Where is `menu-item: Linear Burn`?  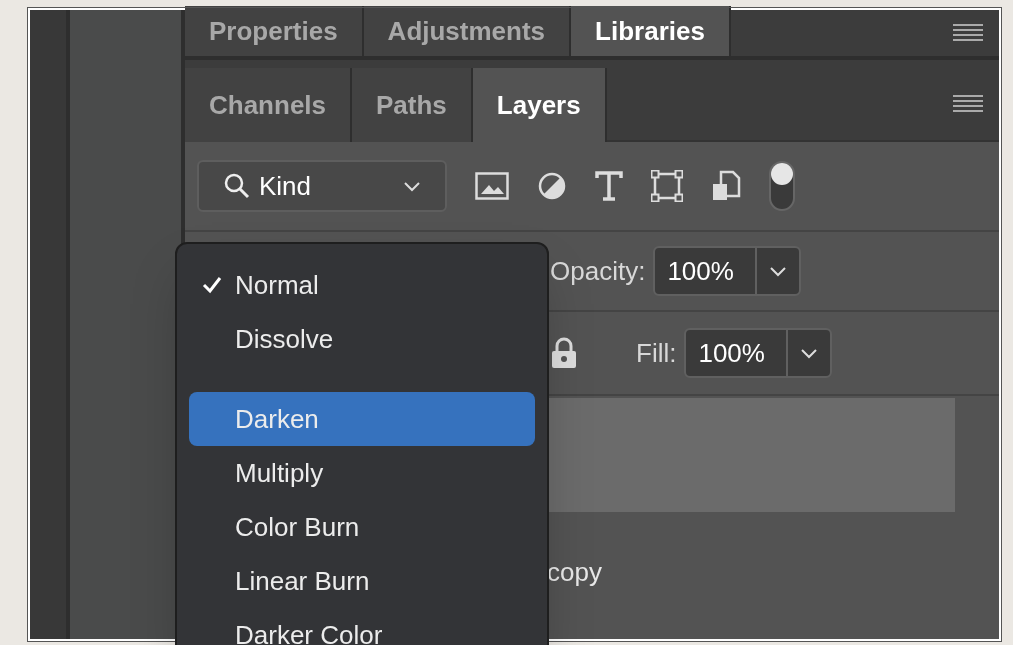 menu-item: Linear Burn is located at coordinates (362, 581).